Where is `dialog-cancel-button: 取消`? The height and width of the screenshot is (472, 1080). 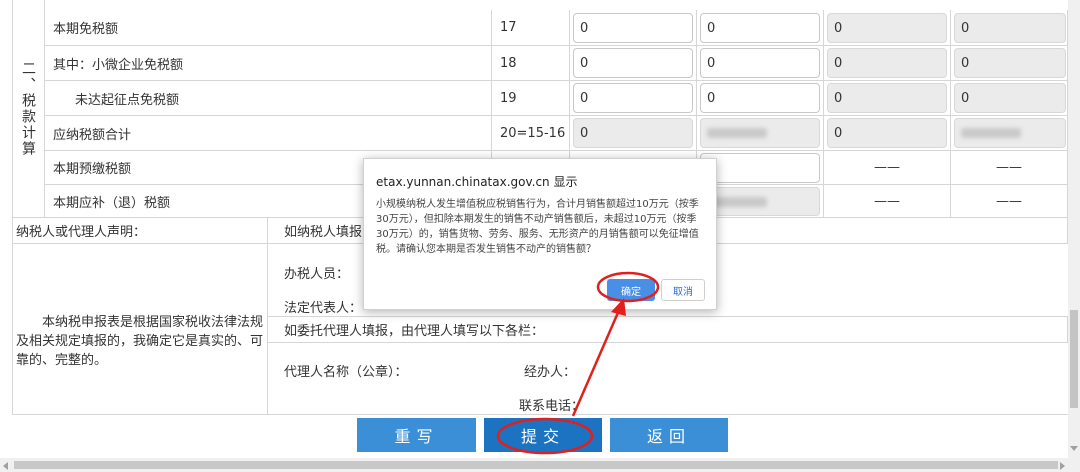 dialog-cancel-button: 取消 is located at coordinates (683, 290).